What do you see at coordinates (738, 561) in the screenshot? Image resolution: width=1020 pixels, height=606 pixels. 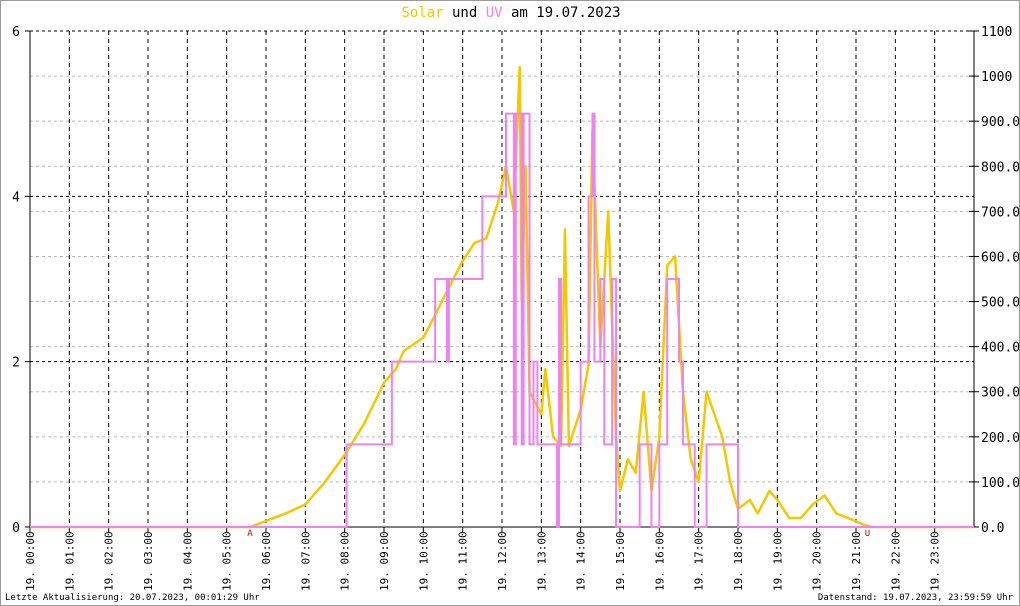 I see `x-tick-label: 19. 18:00` at bounding box center [738, 561].